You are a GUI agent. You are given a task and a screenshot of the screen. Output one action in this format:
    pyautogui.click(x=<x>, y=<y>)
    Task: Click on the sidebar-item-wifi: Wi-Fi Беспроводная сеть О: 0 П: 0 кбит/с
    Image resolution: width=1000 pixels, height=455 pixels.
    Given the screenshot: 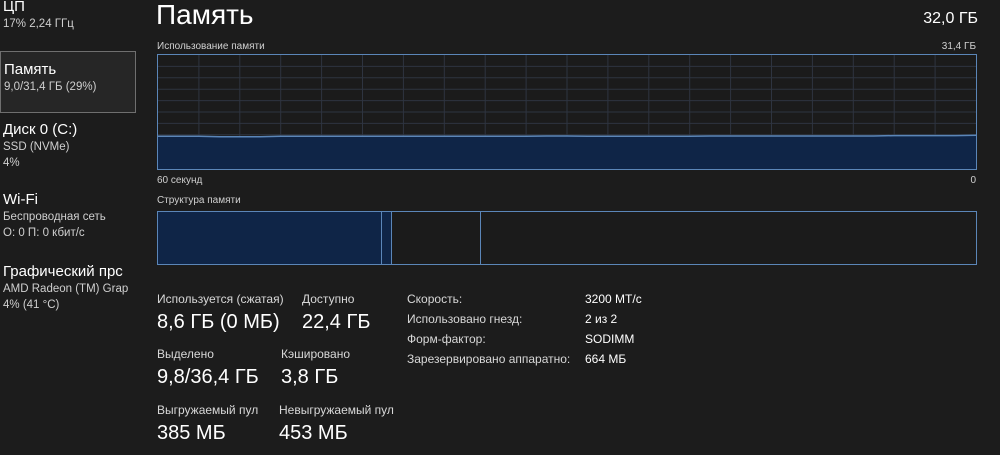 What is the action you would take?
    pyautogui.click(x=68, y=219)
    